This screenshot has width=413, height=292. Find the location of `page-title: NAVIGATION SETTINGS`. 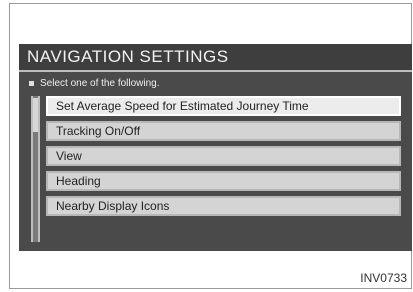

page-title: NAVIGATION SETTINGS is located at coordinates (128, 56).